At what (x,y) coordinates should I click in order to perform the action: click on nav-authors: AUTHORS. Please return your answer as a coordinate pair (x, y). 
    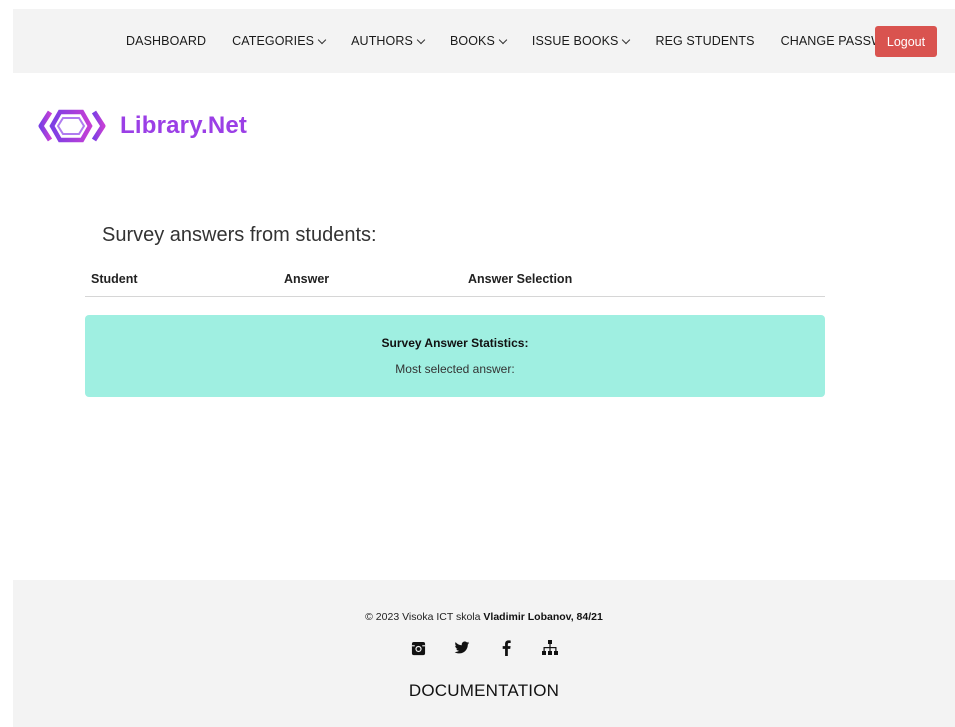
    Looking at the image, I should click on (388, 41).